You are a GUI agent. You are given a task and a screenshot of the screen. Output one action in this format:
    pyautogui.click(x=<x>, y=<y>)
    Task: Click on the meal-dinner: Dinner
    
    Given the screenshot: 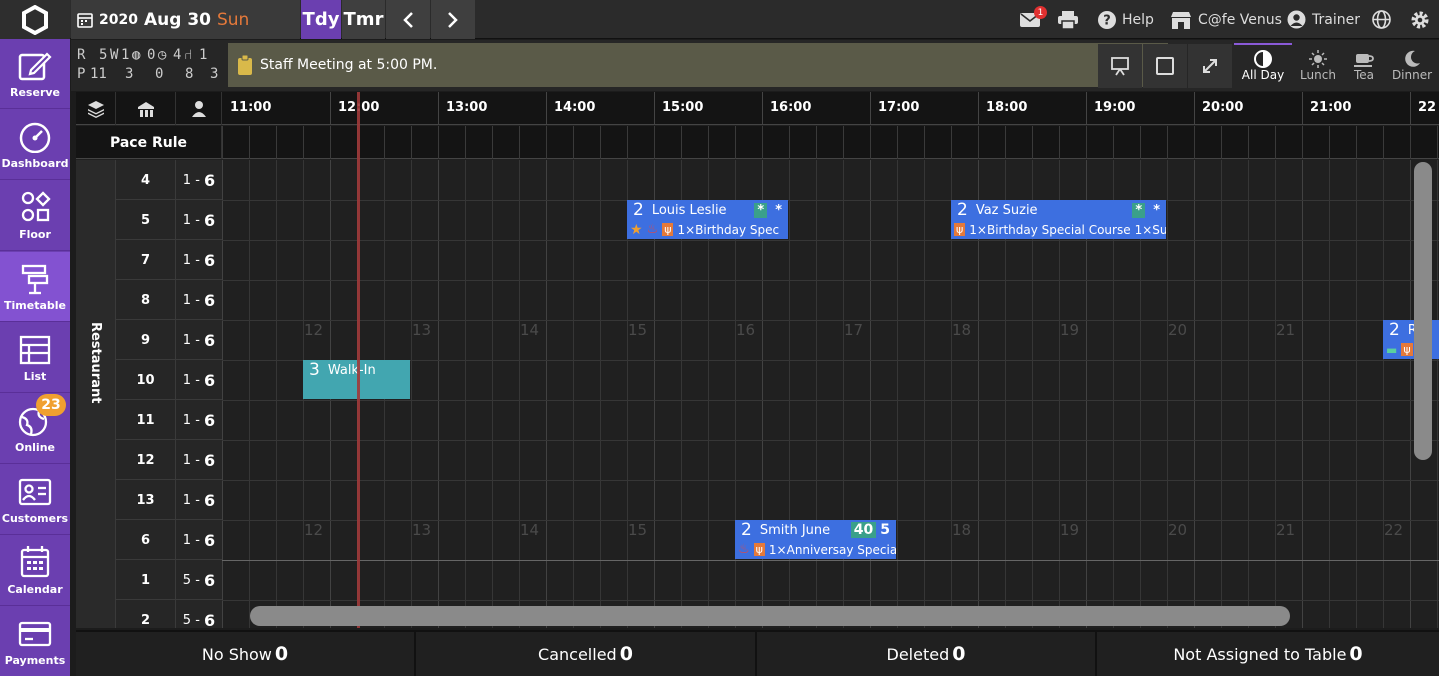 What is the action you would take?
    pyautogui.click(x=1412, y=66)
    